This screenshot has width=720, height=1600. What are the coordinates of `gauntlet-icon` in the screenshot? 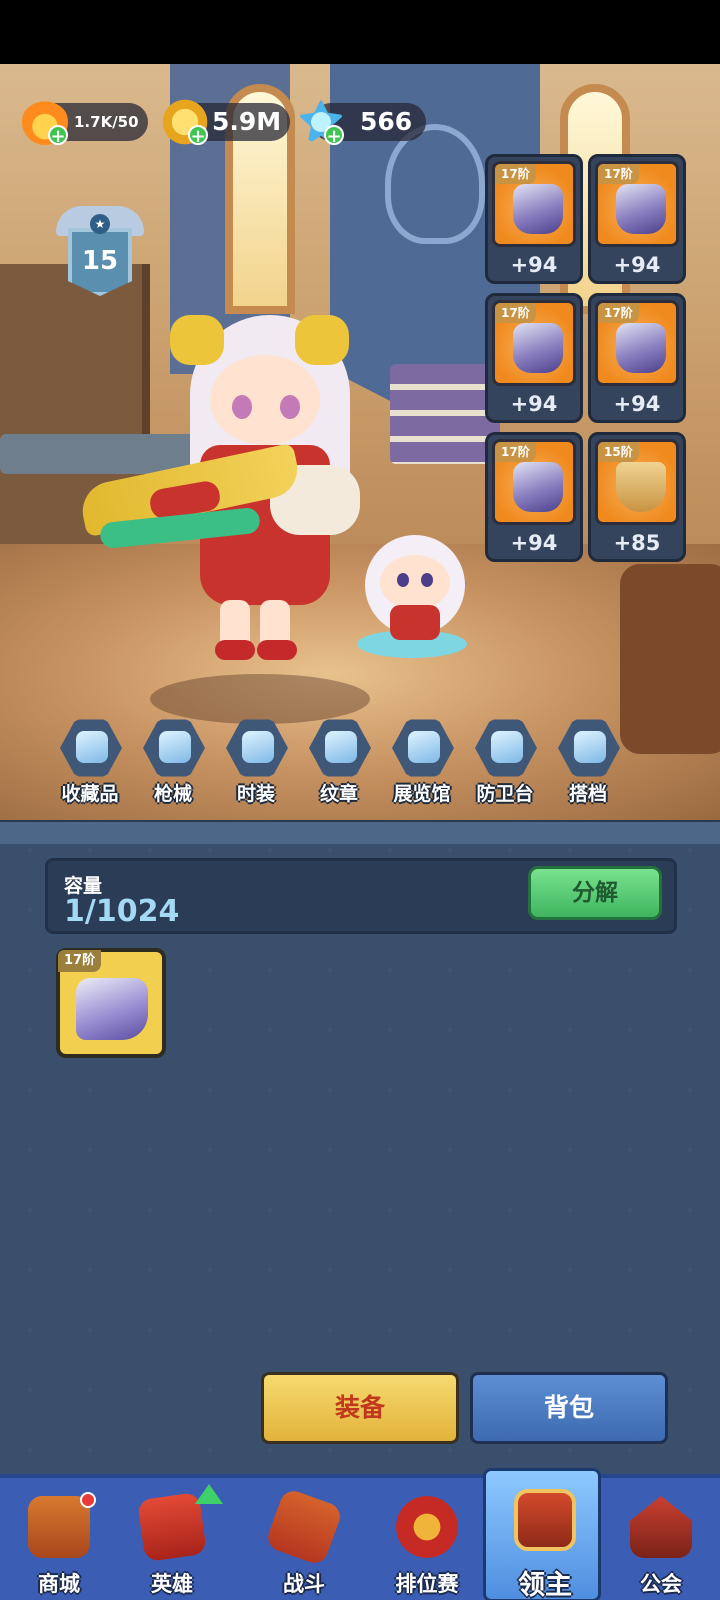 It's located at (641, 348).